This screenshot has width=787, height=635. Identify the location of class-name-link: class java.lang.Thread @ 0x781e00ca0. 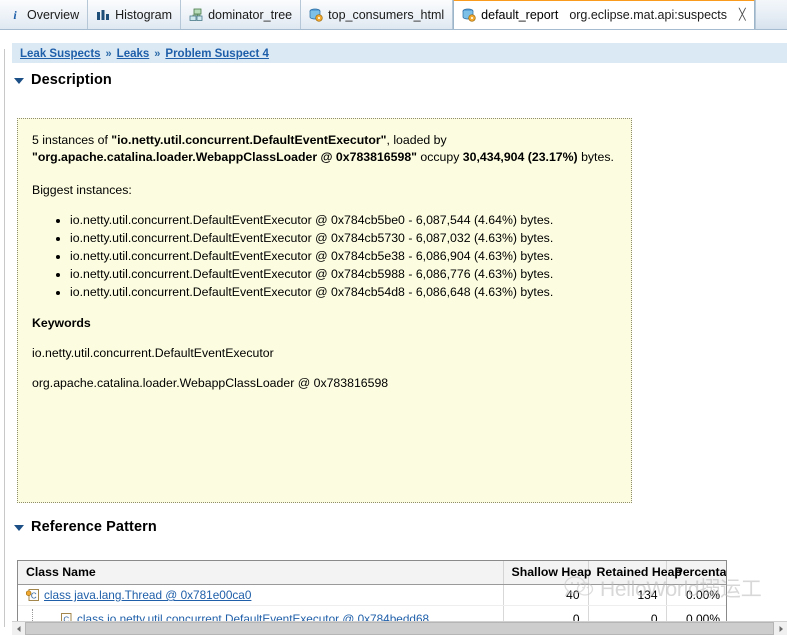
(147, 595).